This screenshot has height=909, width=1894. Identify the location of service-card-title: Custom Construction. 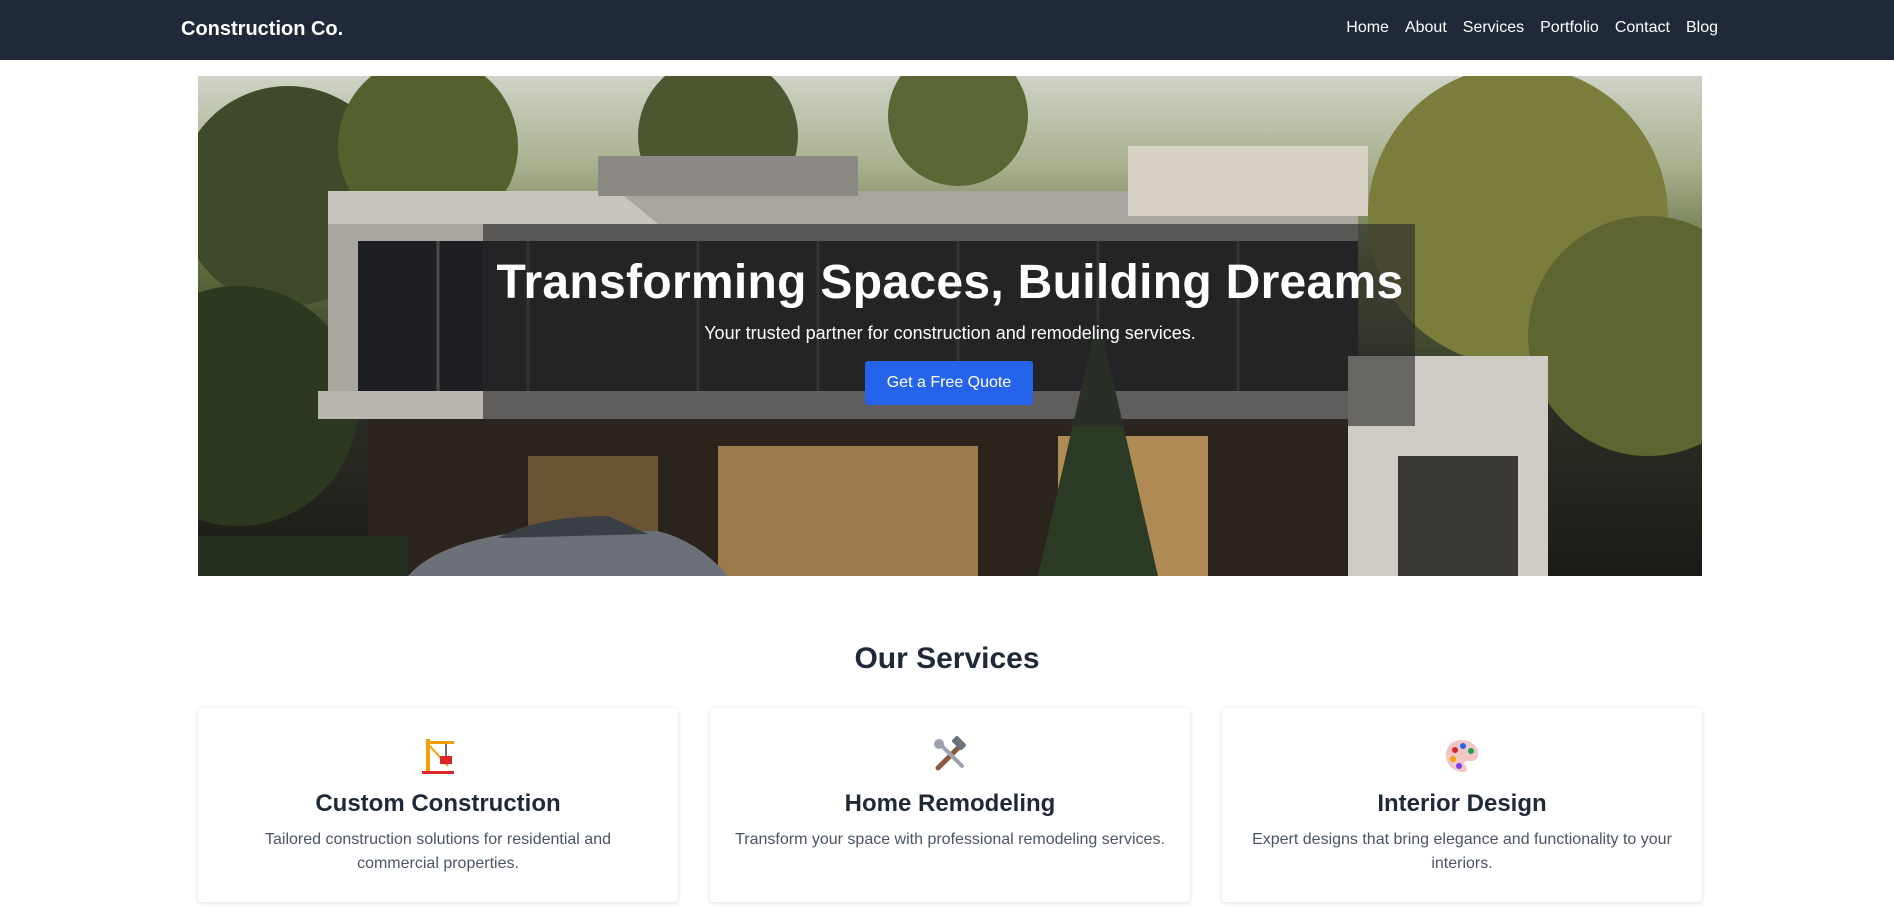
(438, 803).